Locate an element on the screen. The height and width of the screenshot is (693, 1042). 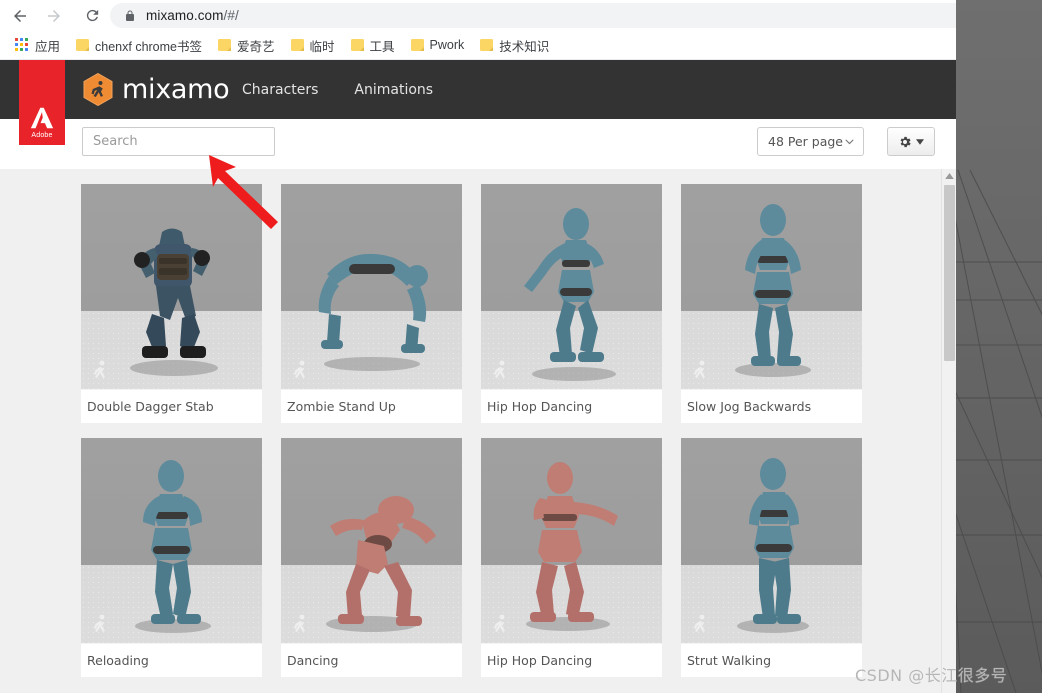
adobe-a-icon is located at coordinates (42, 118).